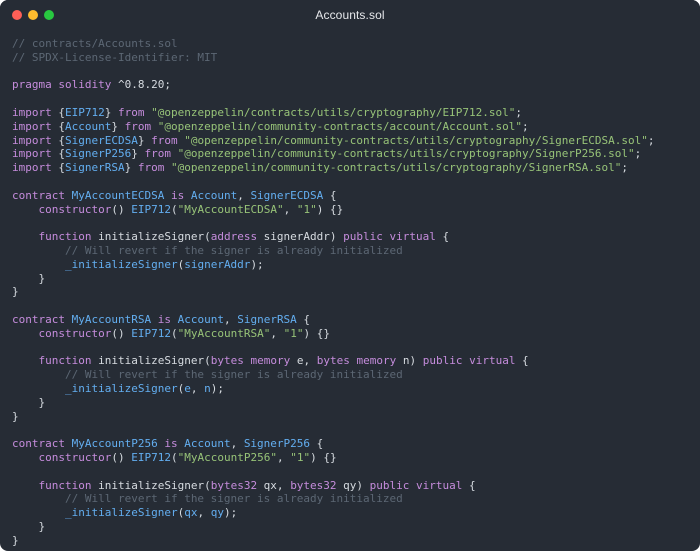 This screenshot has height=551, width=700. I want to click on code-token-comment: // contracts/Accounts.sol, so click(95, 43).